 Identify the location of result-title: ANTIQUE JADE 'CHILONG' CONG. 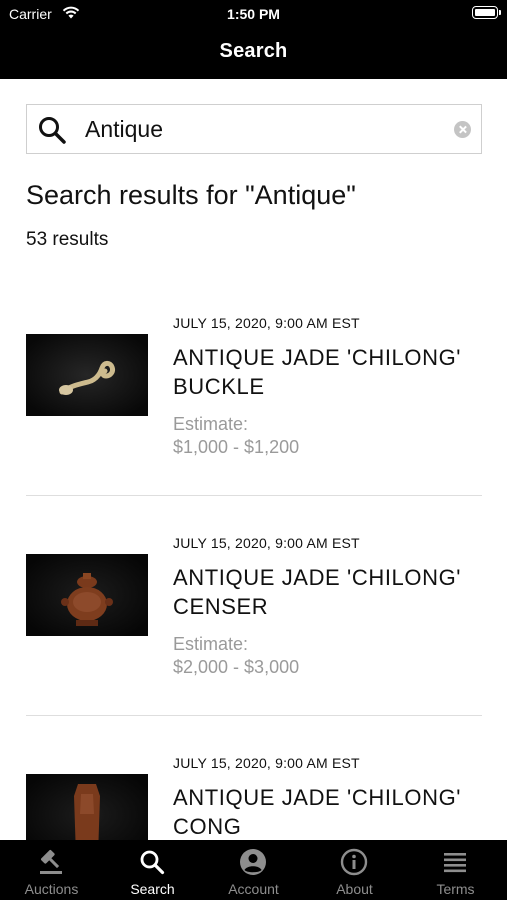
(327, 811).